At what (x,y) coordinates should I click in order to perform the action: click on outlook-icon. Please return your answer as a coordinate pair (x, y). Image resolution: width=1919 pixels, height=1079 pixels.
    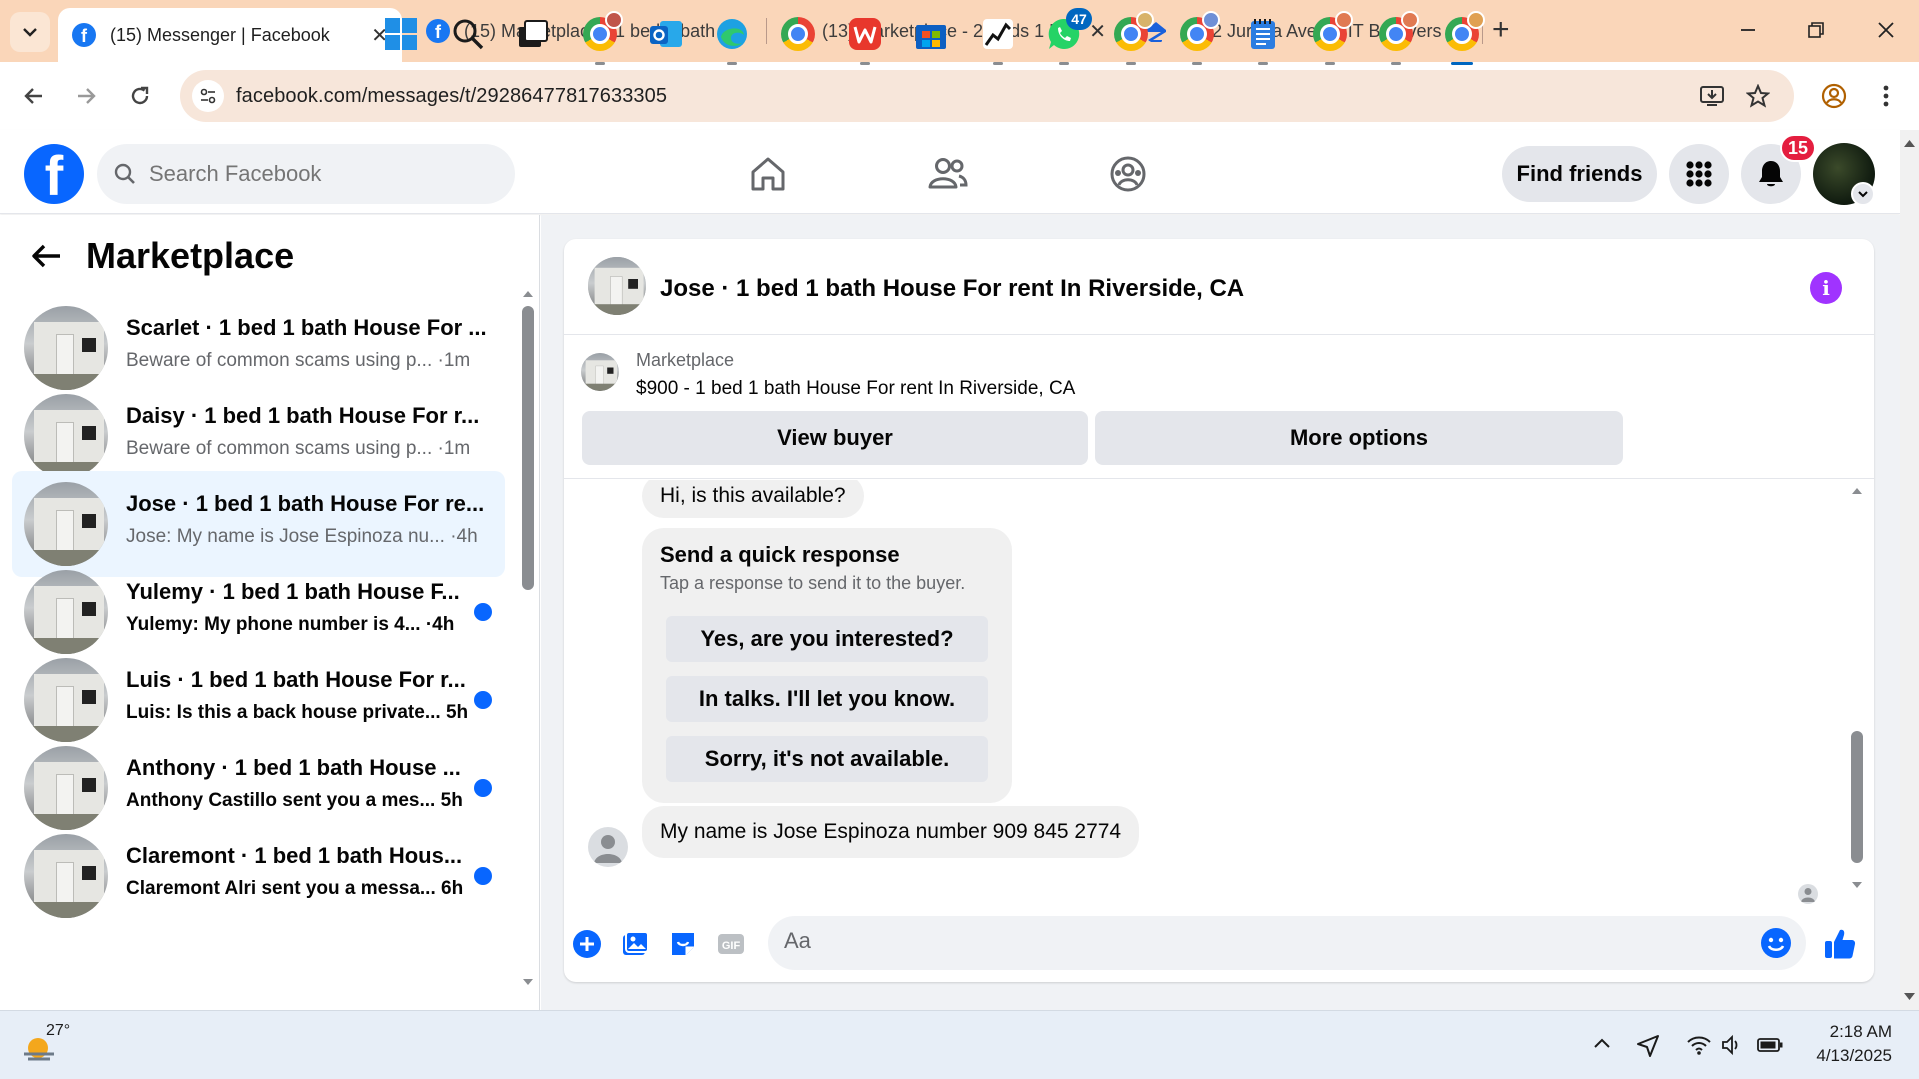
    Looking at the image, I should click on (666, 34).